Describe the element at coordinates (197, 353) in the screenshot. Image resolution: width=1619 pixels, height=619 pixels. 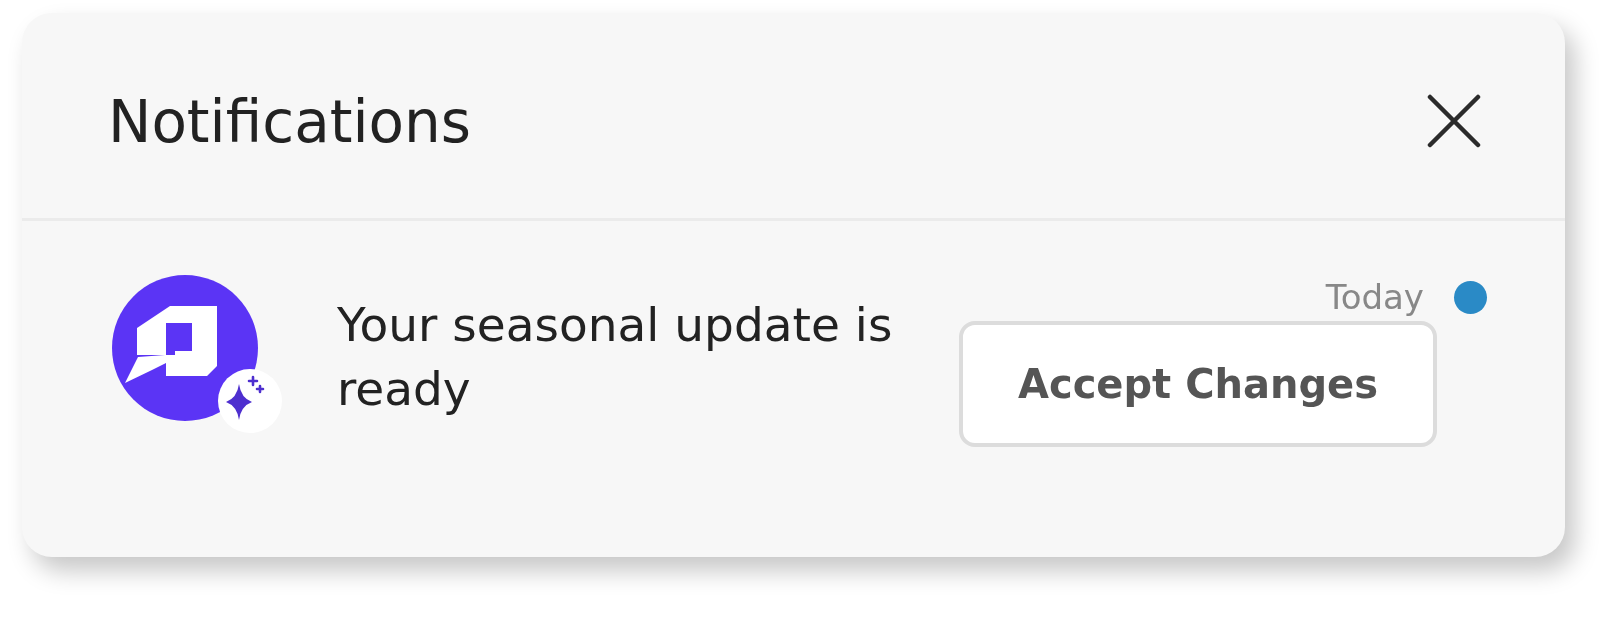
I see `app-logo-icon` at that location.